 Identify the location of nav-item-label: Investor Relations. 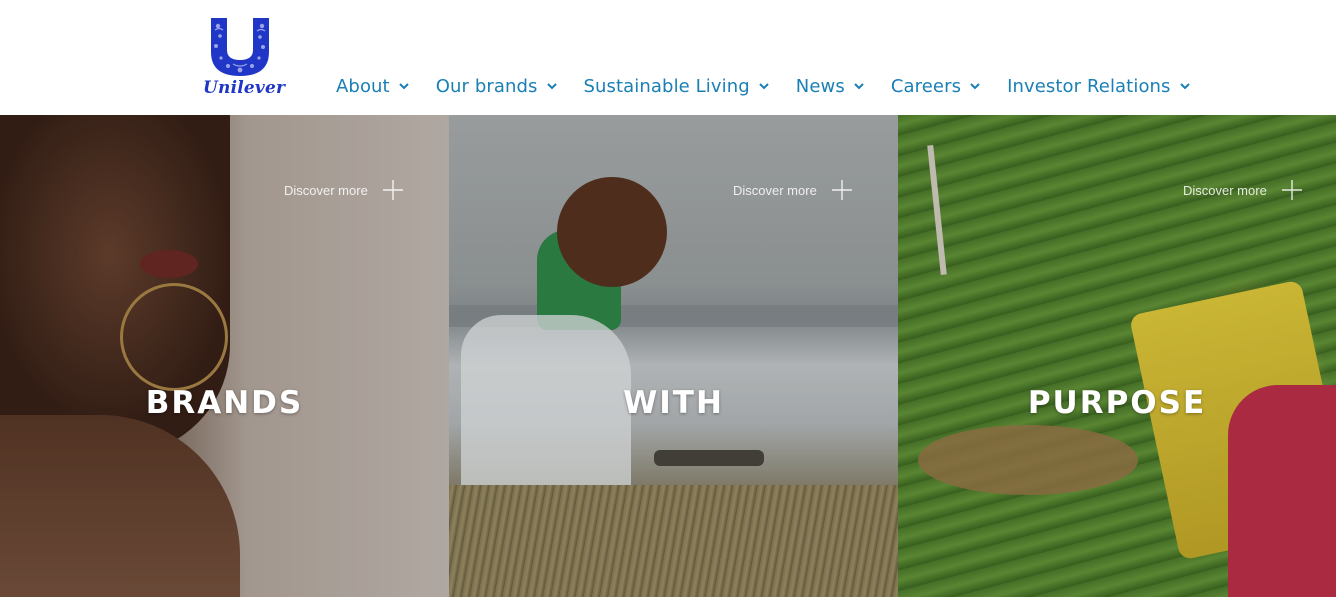
(1089, 86).